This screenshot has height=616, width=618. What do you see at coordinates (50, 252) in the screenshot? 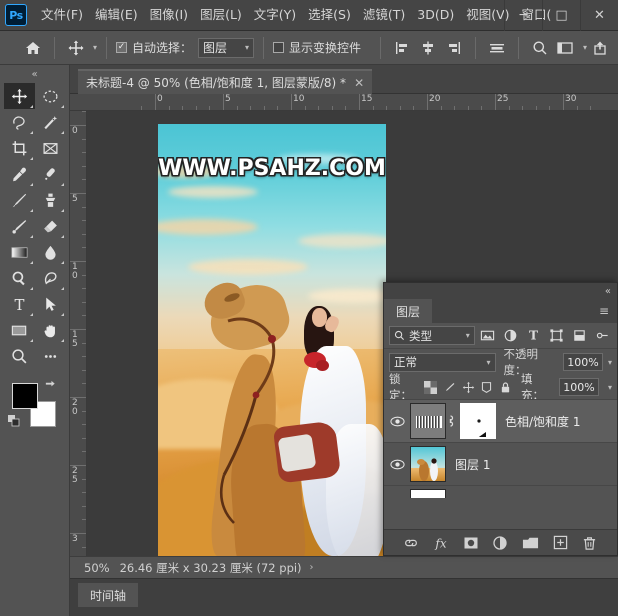
I see `blur-tool` at bounding box center [50, 252].